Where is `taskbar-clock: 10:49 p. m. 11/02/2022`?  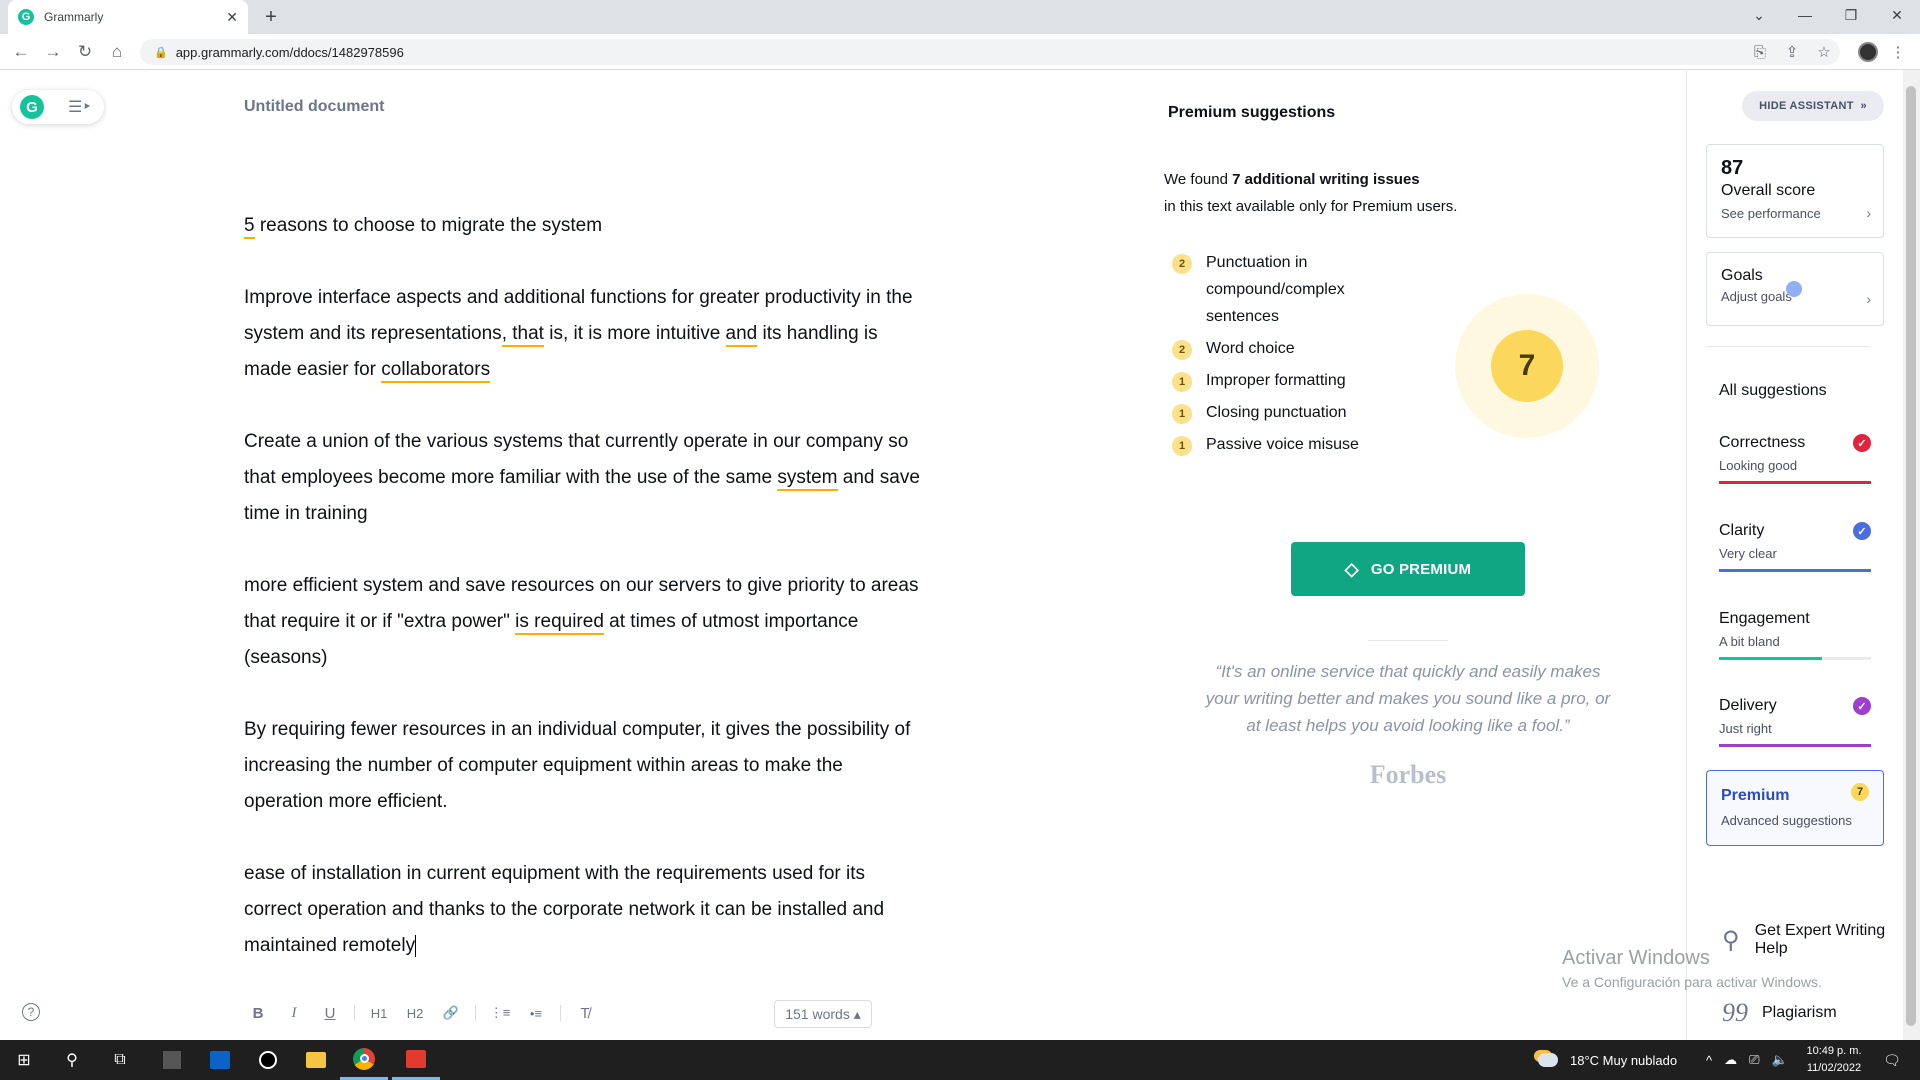 taskbar-clock: 10:49 p. m. 11/02/2022 is located at coordinates (1834, 1060).